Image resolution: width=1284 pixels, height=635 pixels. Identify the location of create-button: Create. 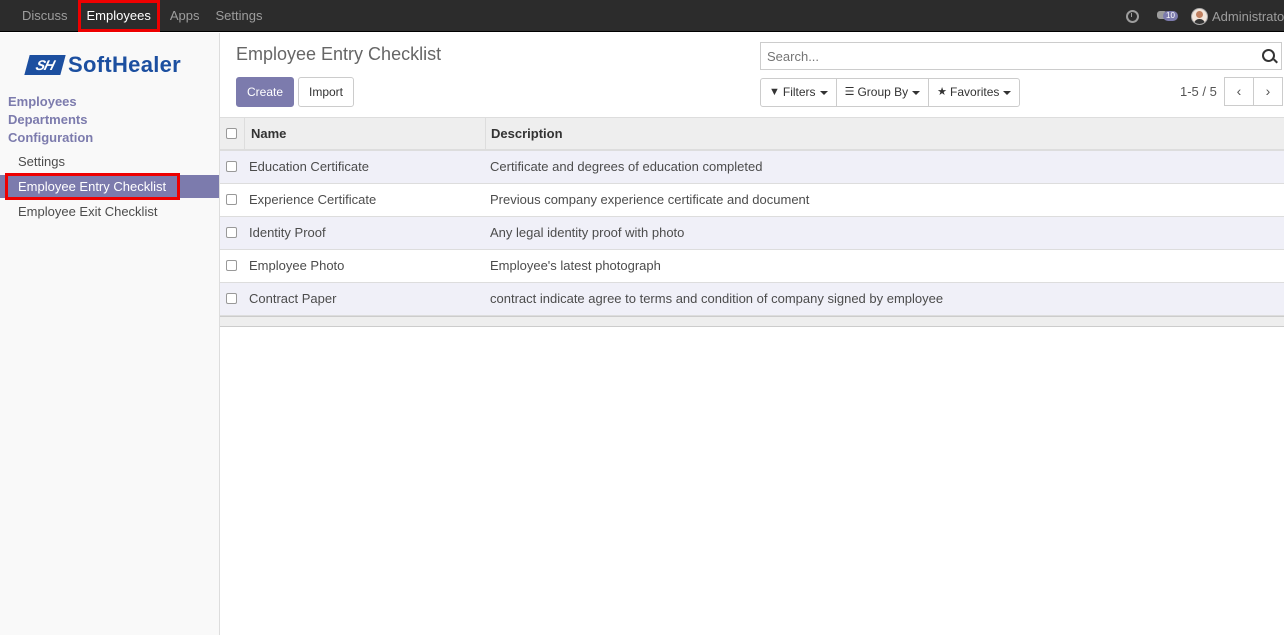
(265, 92).